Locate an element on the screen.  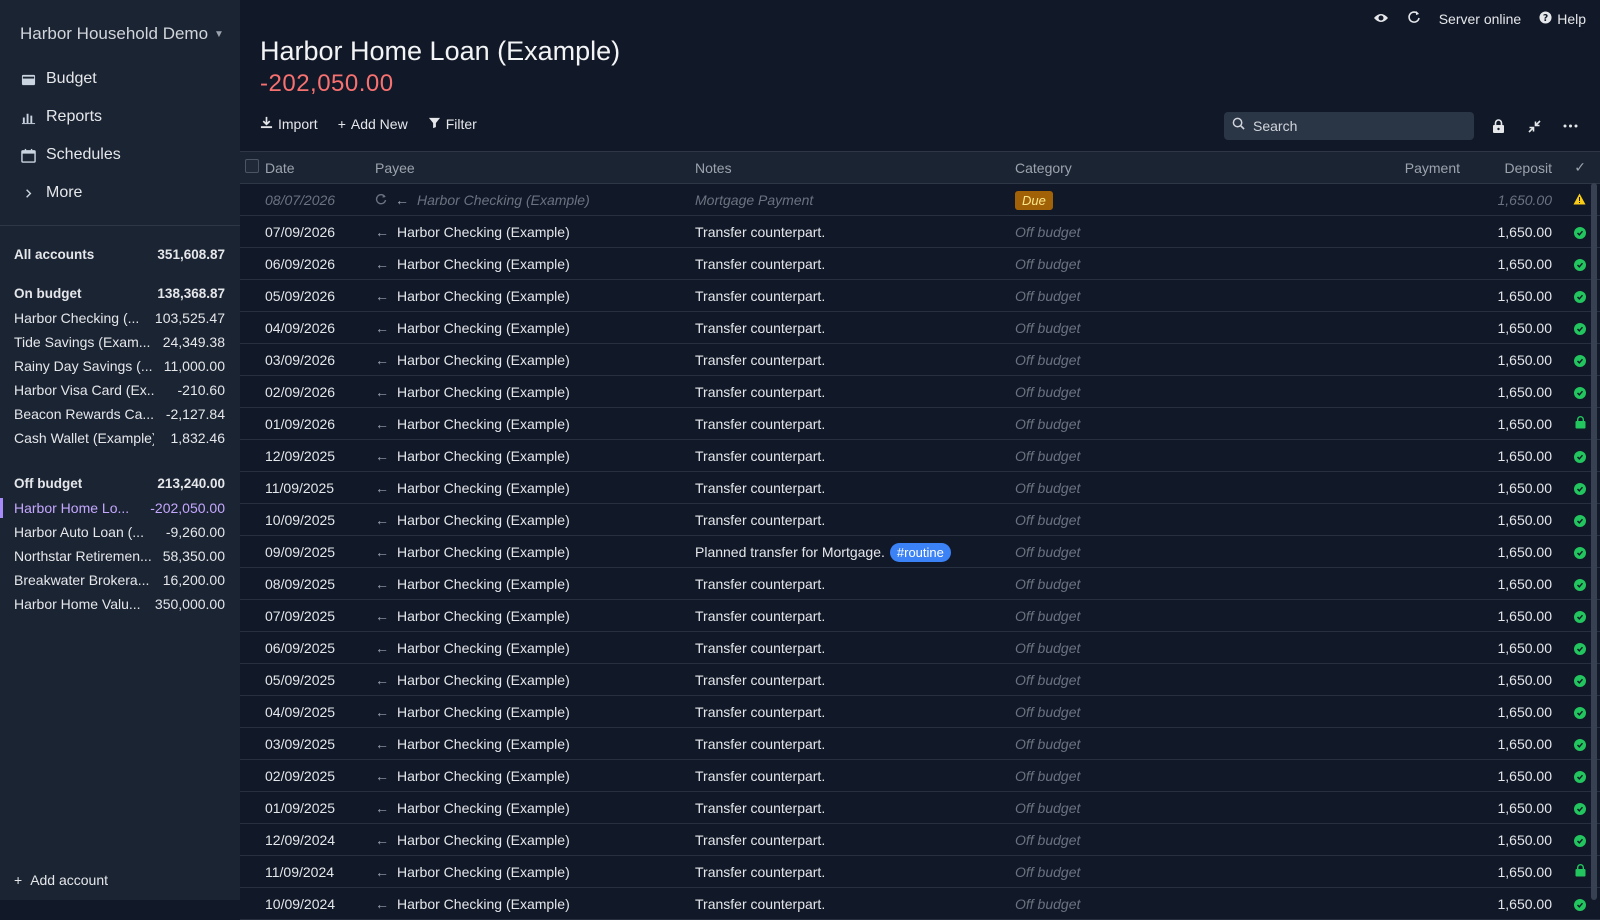
privacy-toggle-button is located at coordinates (1381, 19).